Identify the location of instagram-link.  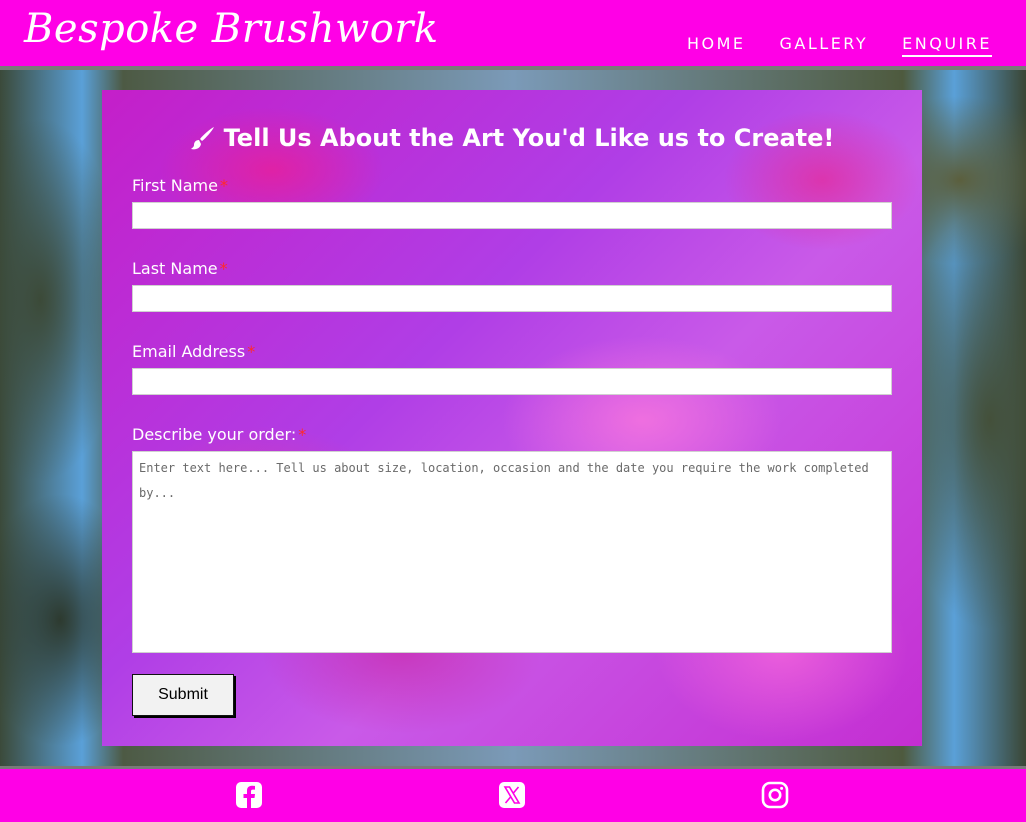
(775, 795).